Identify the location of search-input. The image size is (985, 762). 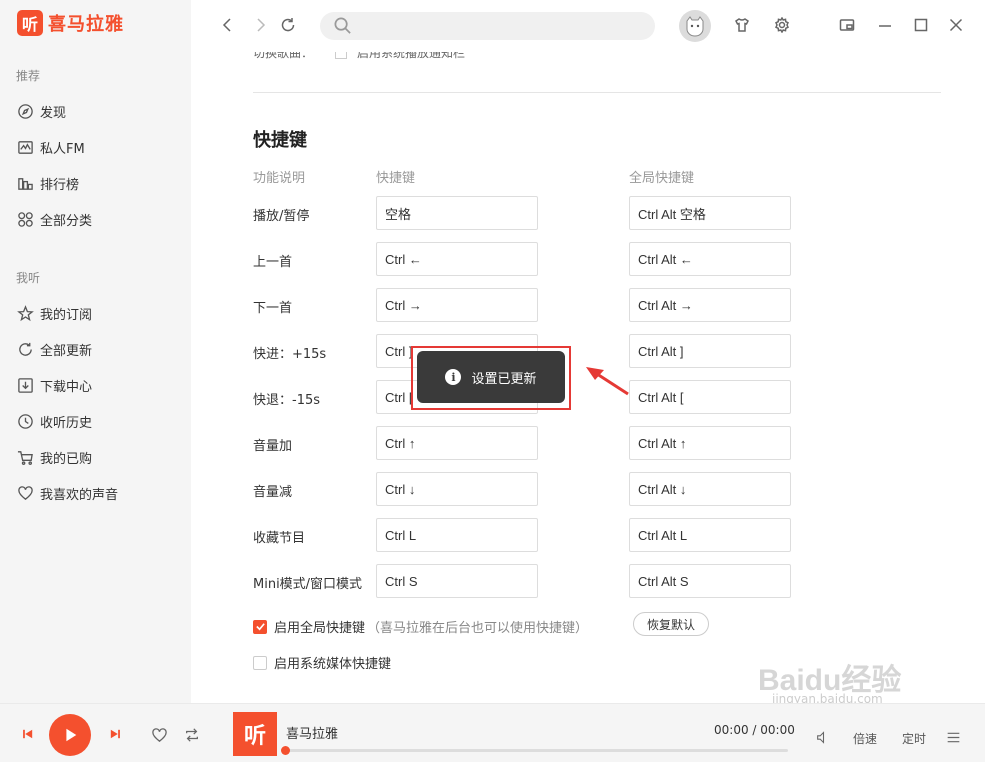
(487, 26).